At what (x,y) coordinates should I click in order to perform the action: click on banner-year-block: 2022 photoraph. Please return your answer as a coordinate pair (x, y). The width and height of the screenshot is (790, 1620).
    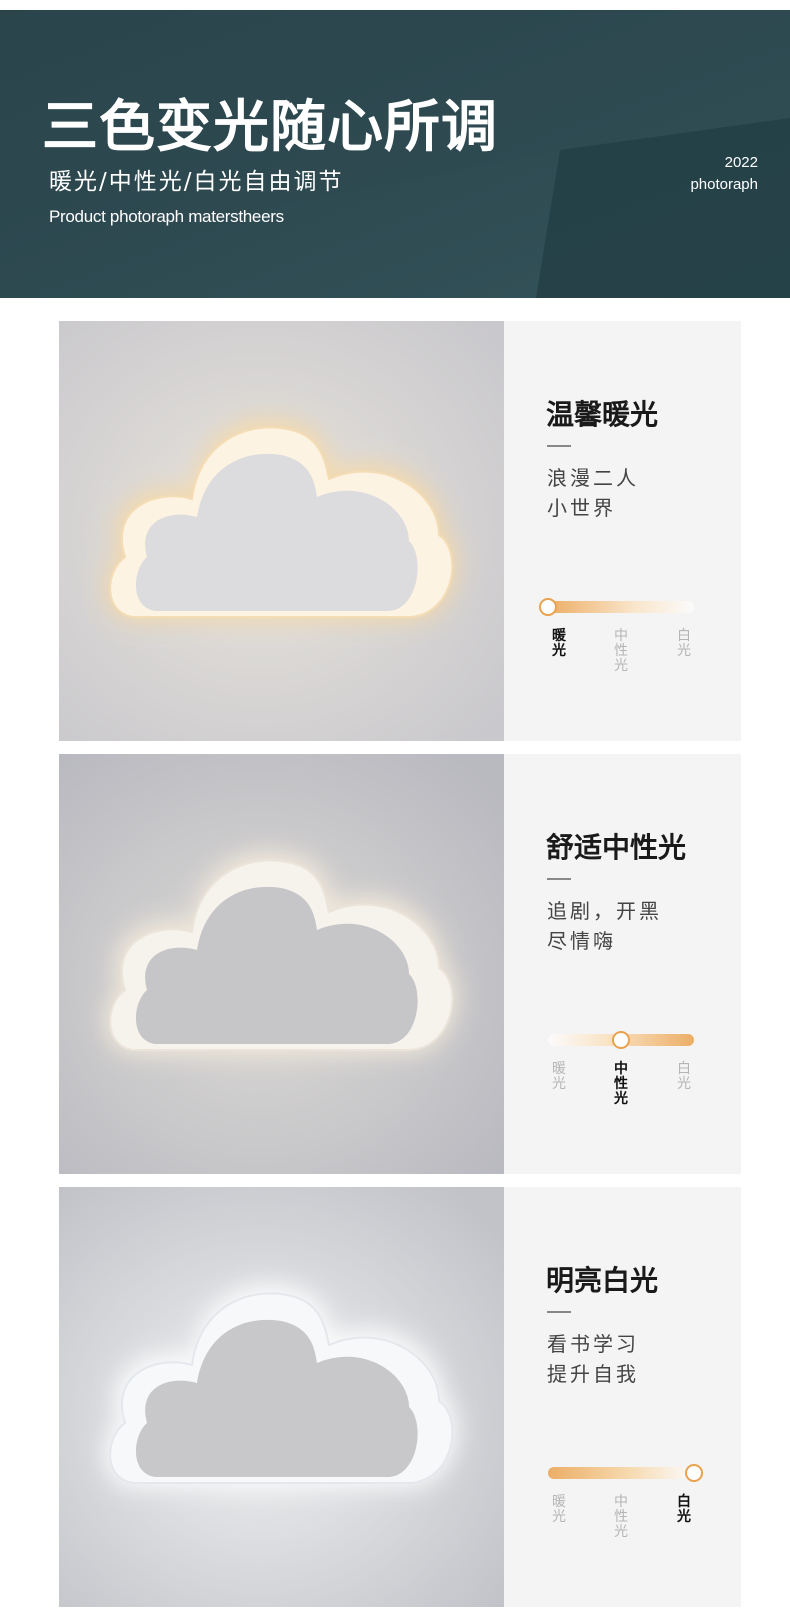
    Looking at the image, I should click on (724, 174).